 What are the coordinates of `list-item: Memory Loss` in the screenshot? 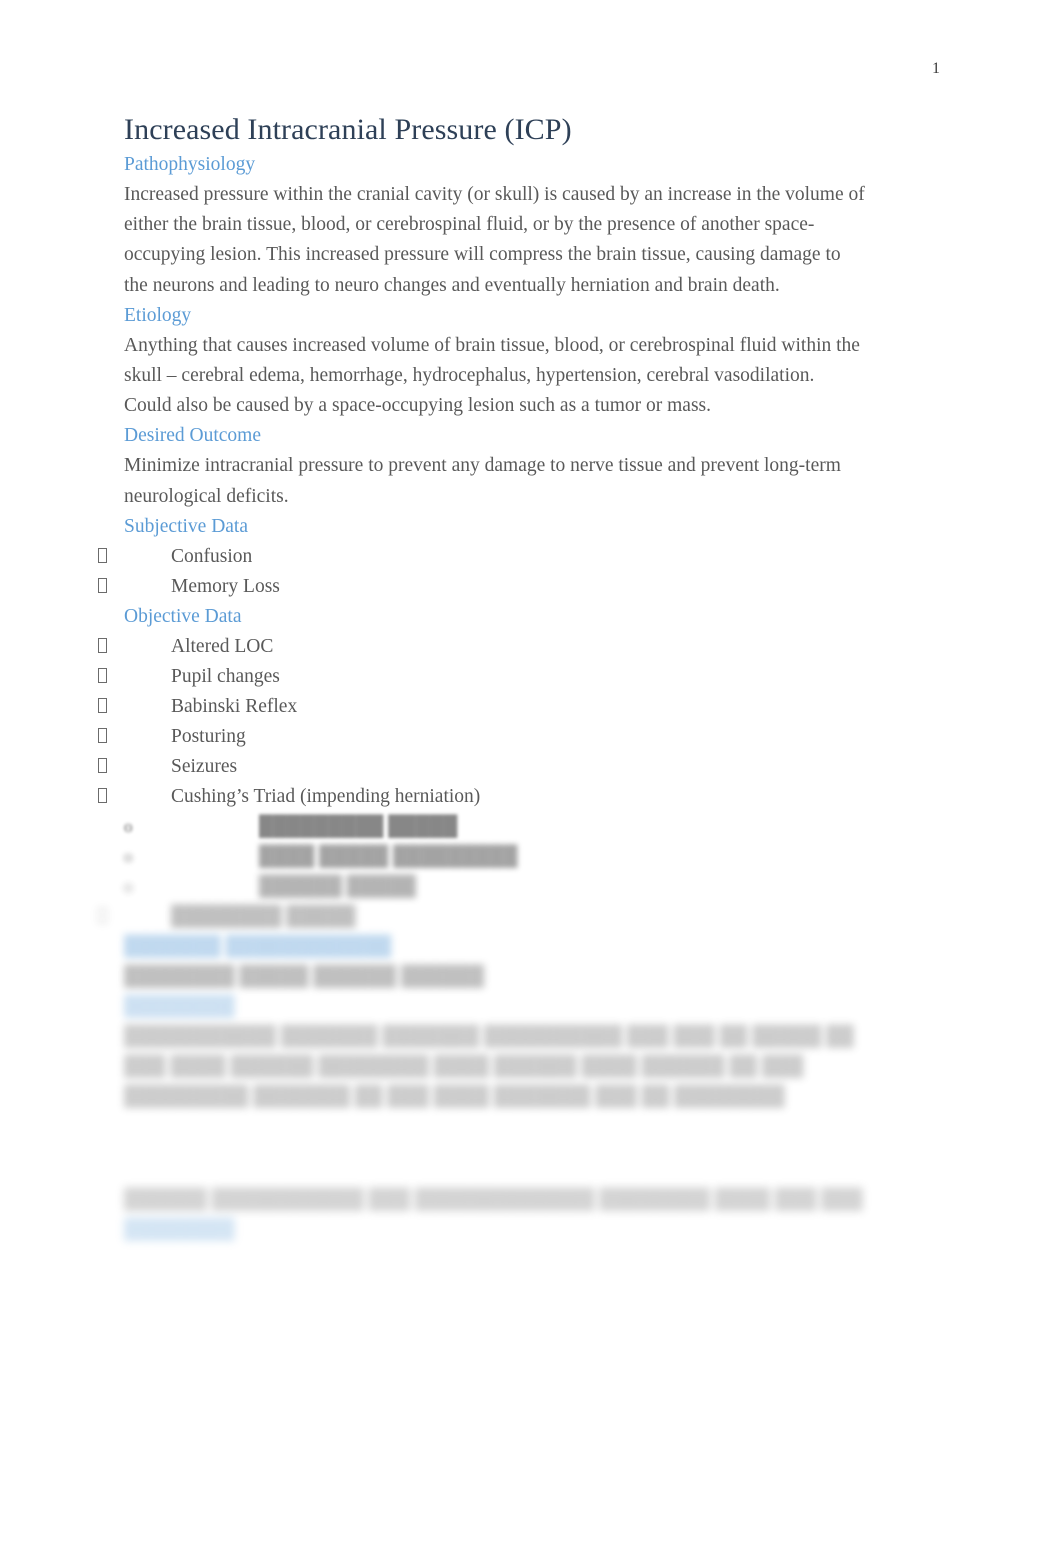 It's located at (482, 587).